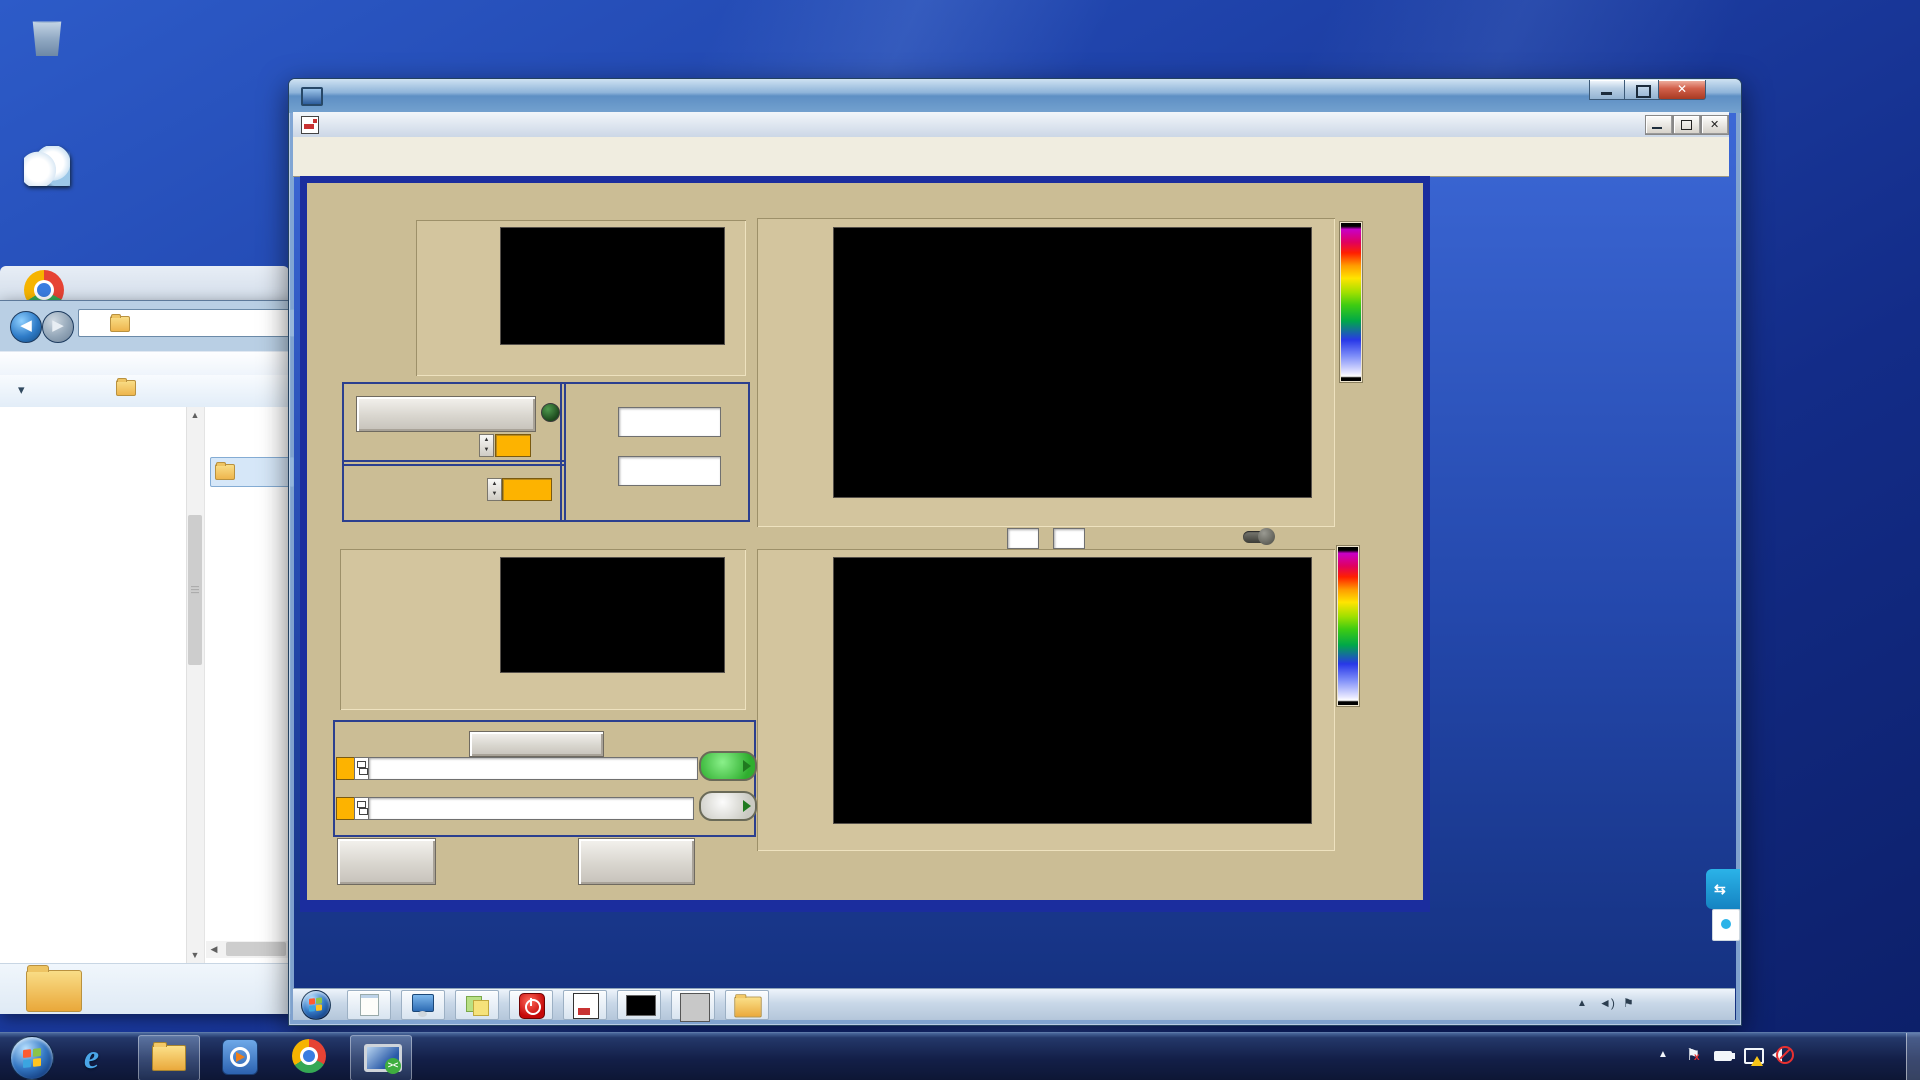 The width and height of the screenshot is (1920, 1080). Describe the element at coordinates (240, 1057) in the screenshot. I see `media-player-icon` at that location.